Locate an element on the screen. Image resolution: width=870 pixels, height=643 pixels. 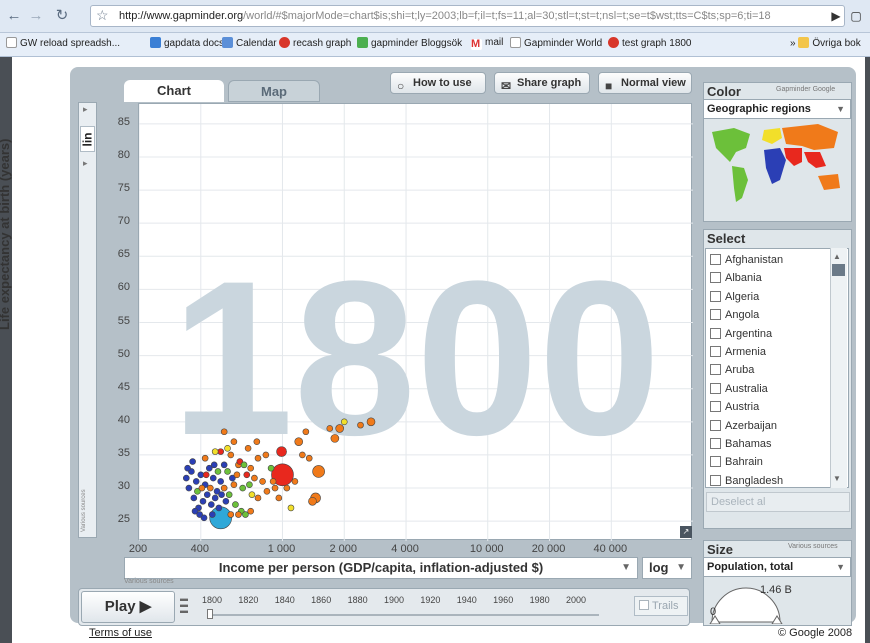
bookmark-item: Mmail is located at coordinates (487, 43).